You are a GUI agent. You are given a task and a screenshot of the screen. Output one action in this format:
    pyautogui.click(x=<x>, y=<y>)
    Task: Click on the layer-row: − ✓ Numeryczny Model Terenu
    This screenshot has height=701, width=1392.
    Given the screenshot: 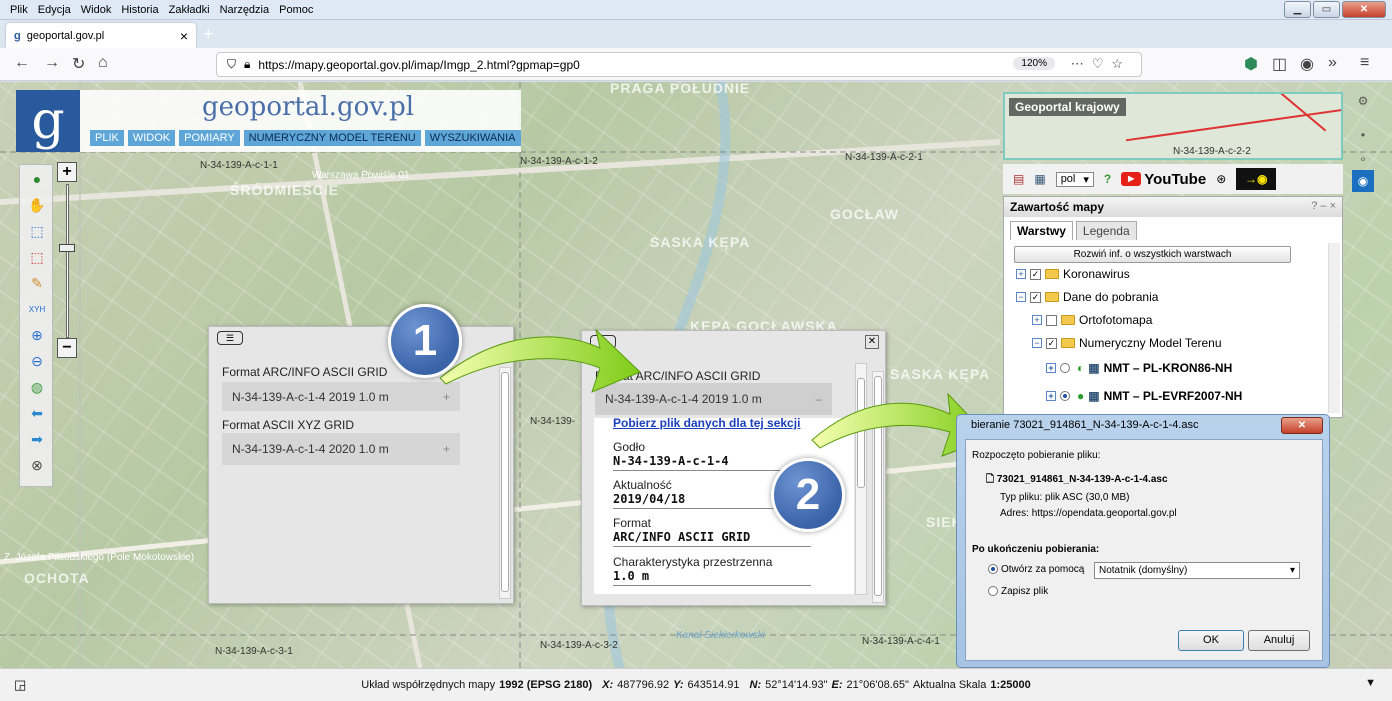 What is the action you would take?
    pyautogui.click(x=1127, y=343)
    